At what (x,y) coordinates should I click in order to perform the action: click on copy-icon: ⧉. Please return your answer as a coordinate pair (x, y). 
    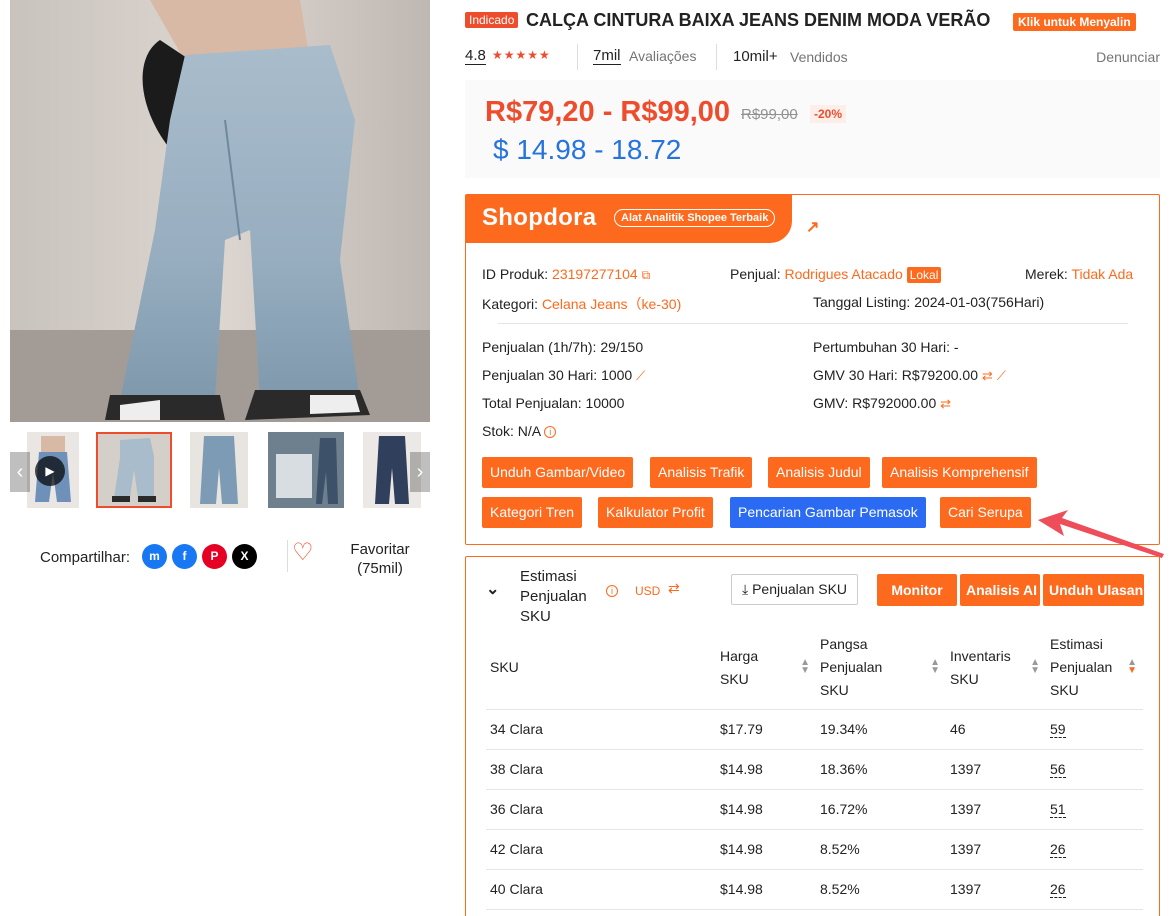
    Looking at the image, I should click on (646, 275).